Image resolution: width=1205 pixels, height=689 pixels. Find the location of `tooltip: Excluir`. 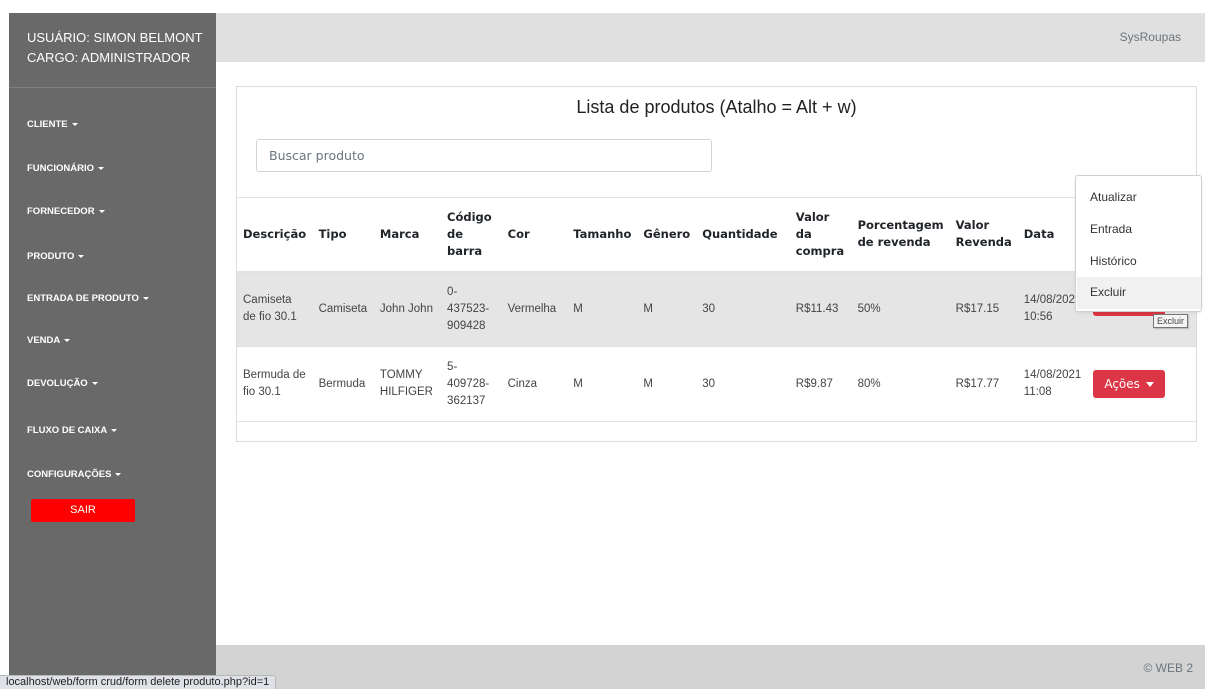

tooltip: Excluir is located at coordinates (1171, 321).